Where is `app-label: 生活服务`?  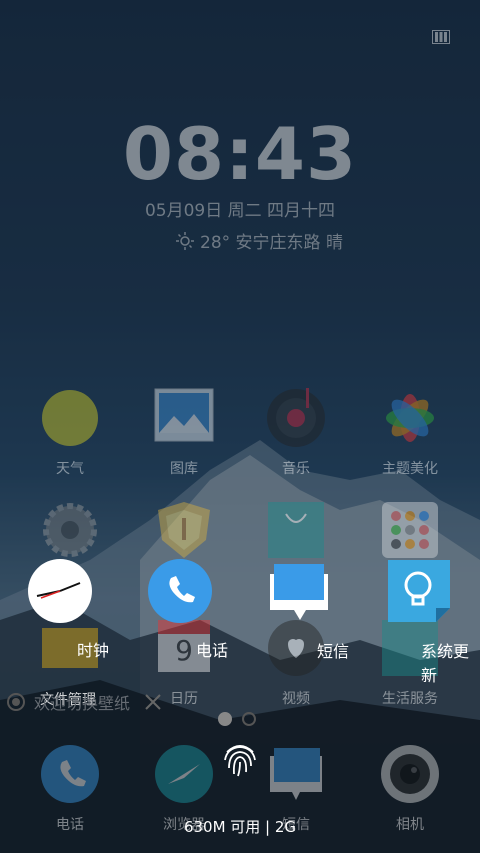 app-label: 生活服务 is located at coordinates (410, 699).